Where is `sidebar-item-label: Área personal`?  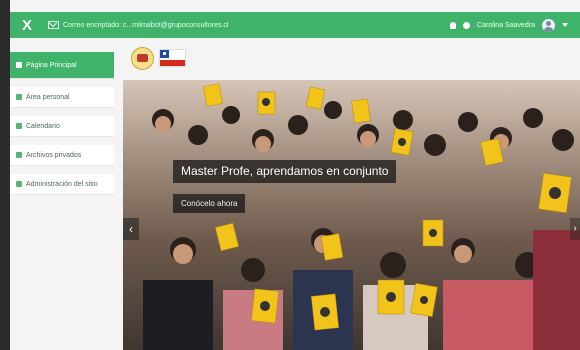
sidebar-item-label: Área personal is located at coordinates (48, 97).